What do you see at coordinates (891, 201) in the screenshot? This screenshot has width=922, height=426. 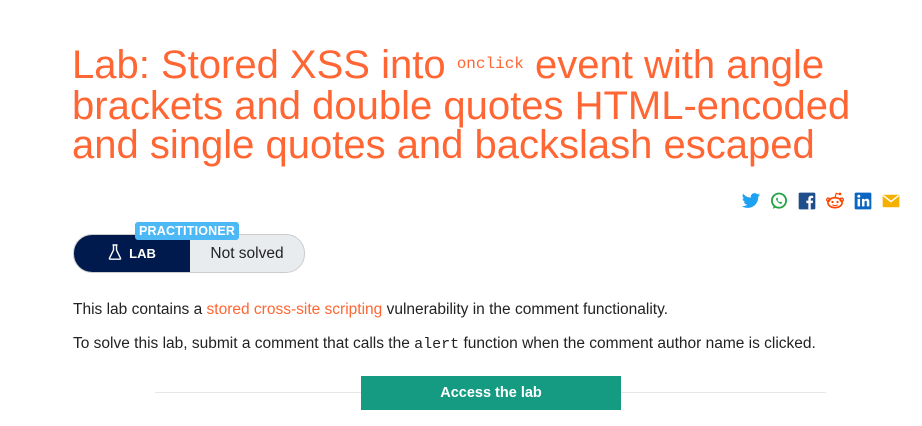 I see `email-icon` at bounding box center [891, 201].